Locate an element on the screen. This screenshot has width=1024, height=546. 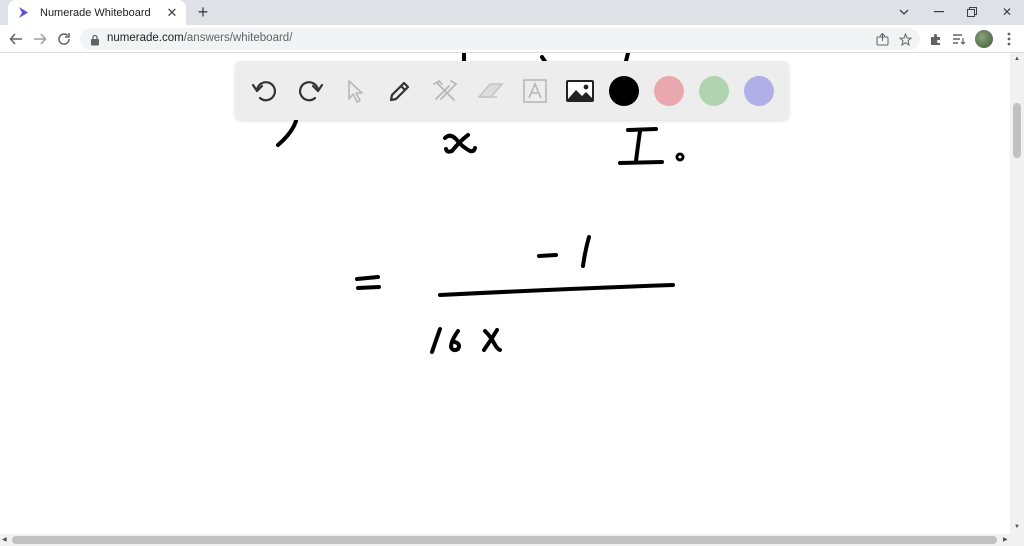
image-icon is located at coordinates (580, 91).